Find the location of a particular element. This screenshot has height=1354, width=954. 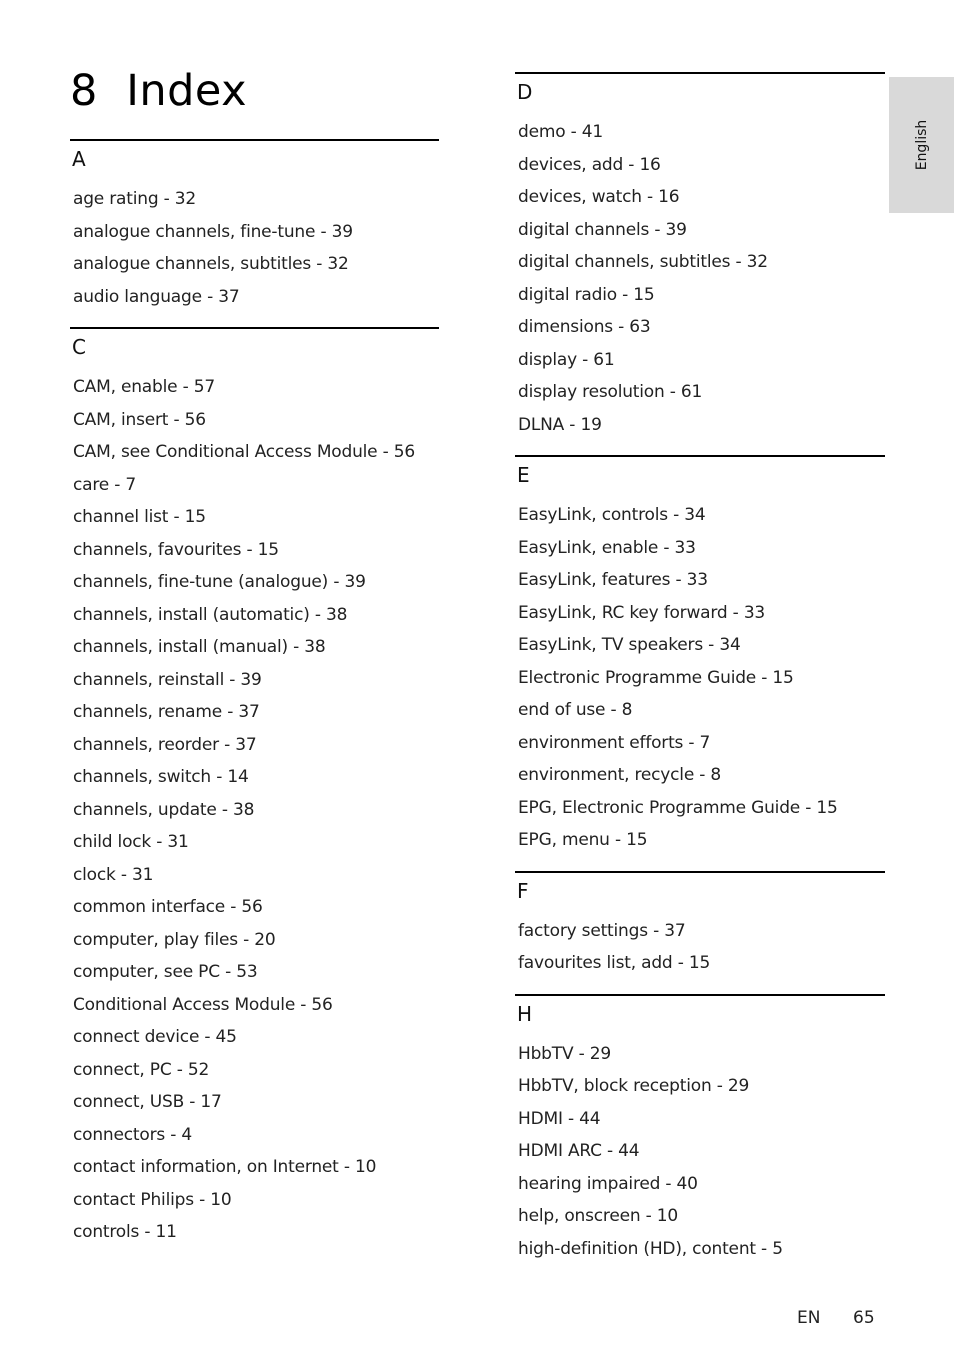

index-entry: child lock - 31 is located at coordinates (131, 842).